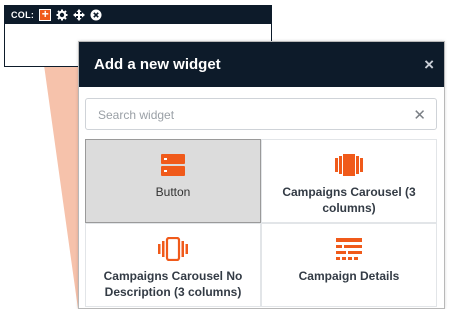 The image size is (449, 309). Describe the element at coordinates (261, 64) in the screenshot. I see `modal-header: Add a new widget ×` at that location.